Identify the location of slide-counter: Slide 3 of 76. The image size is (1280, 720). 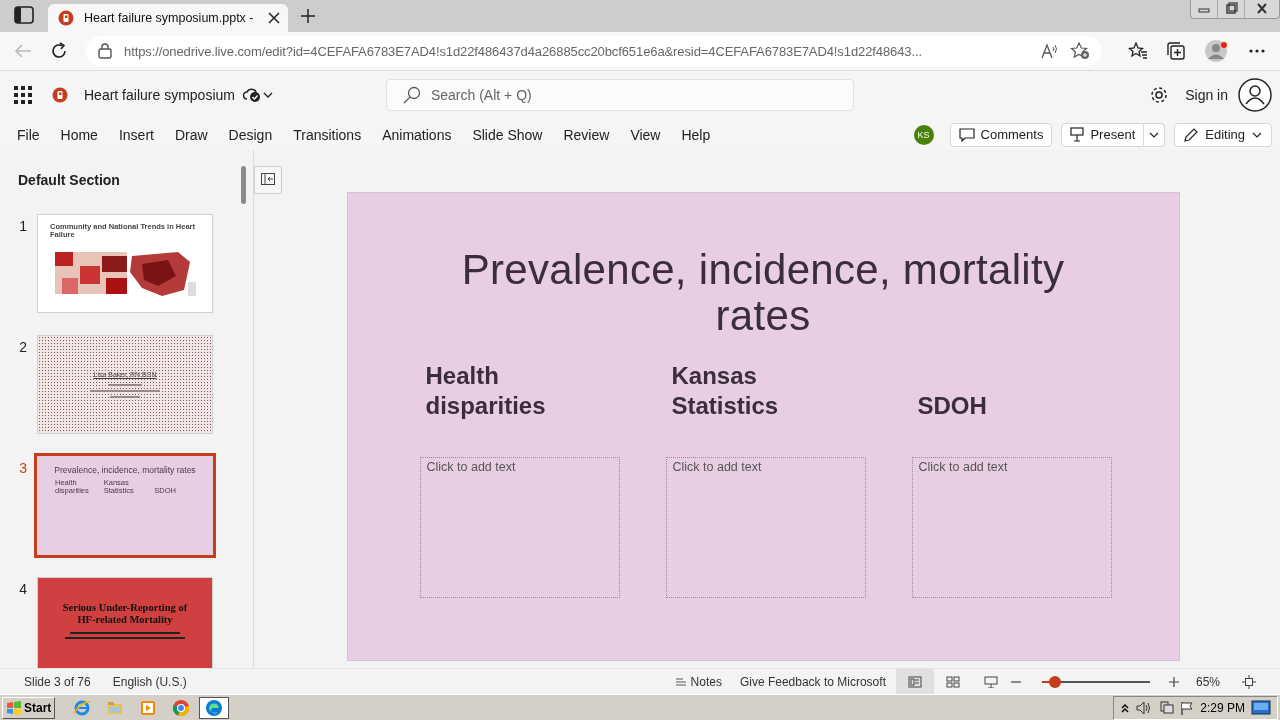
(57, 681).